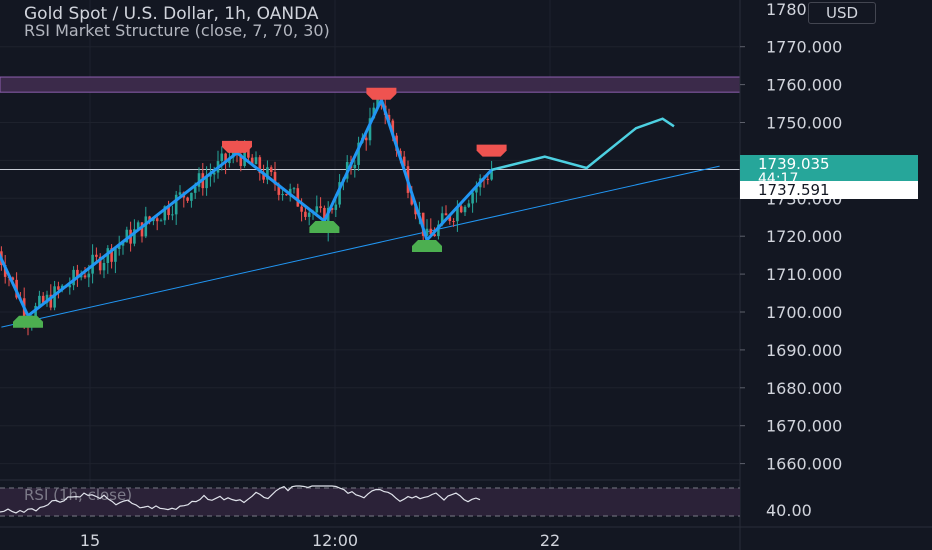 The image size is (932, 550). Describe the element at coordinates (804, 312) in the screenshot. I see `price-tick-label: 1700.000` at that location.